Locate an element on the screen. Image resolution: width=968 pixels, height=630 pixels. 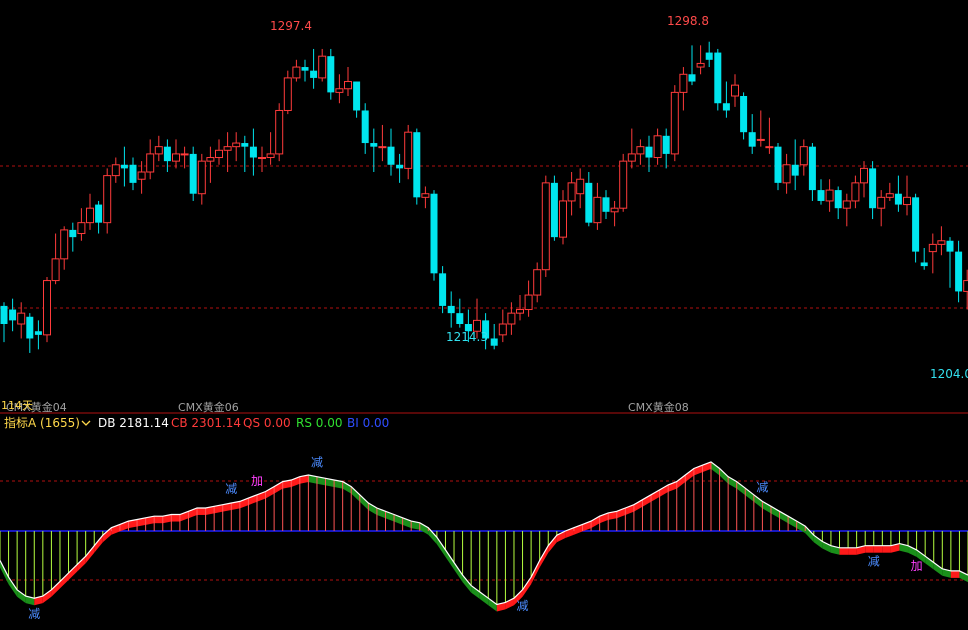
overlap-label: 114天 is located at coordinates (17, 405).